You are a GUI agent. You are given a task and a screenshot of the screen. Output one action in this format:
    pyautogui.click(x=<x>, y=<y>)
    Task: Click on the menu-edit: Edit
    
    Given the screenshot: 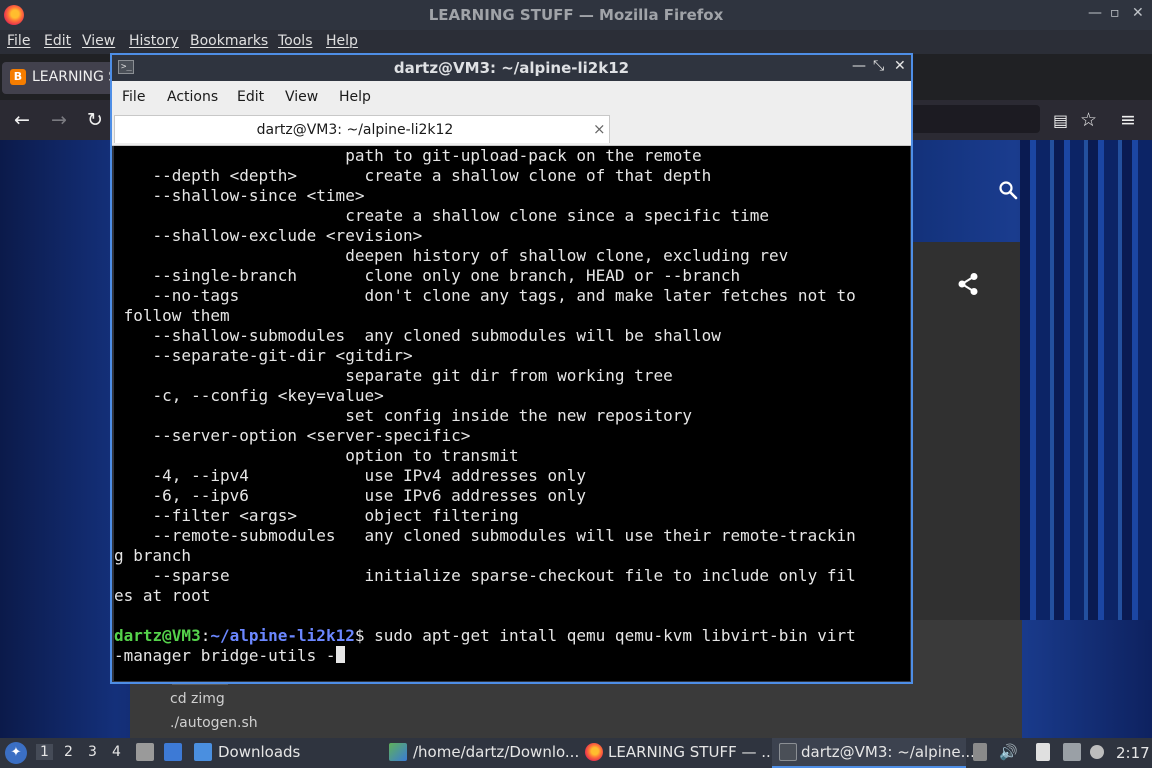 What is the action you would take?
    pyautogui.click(x=57, y=41)
    